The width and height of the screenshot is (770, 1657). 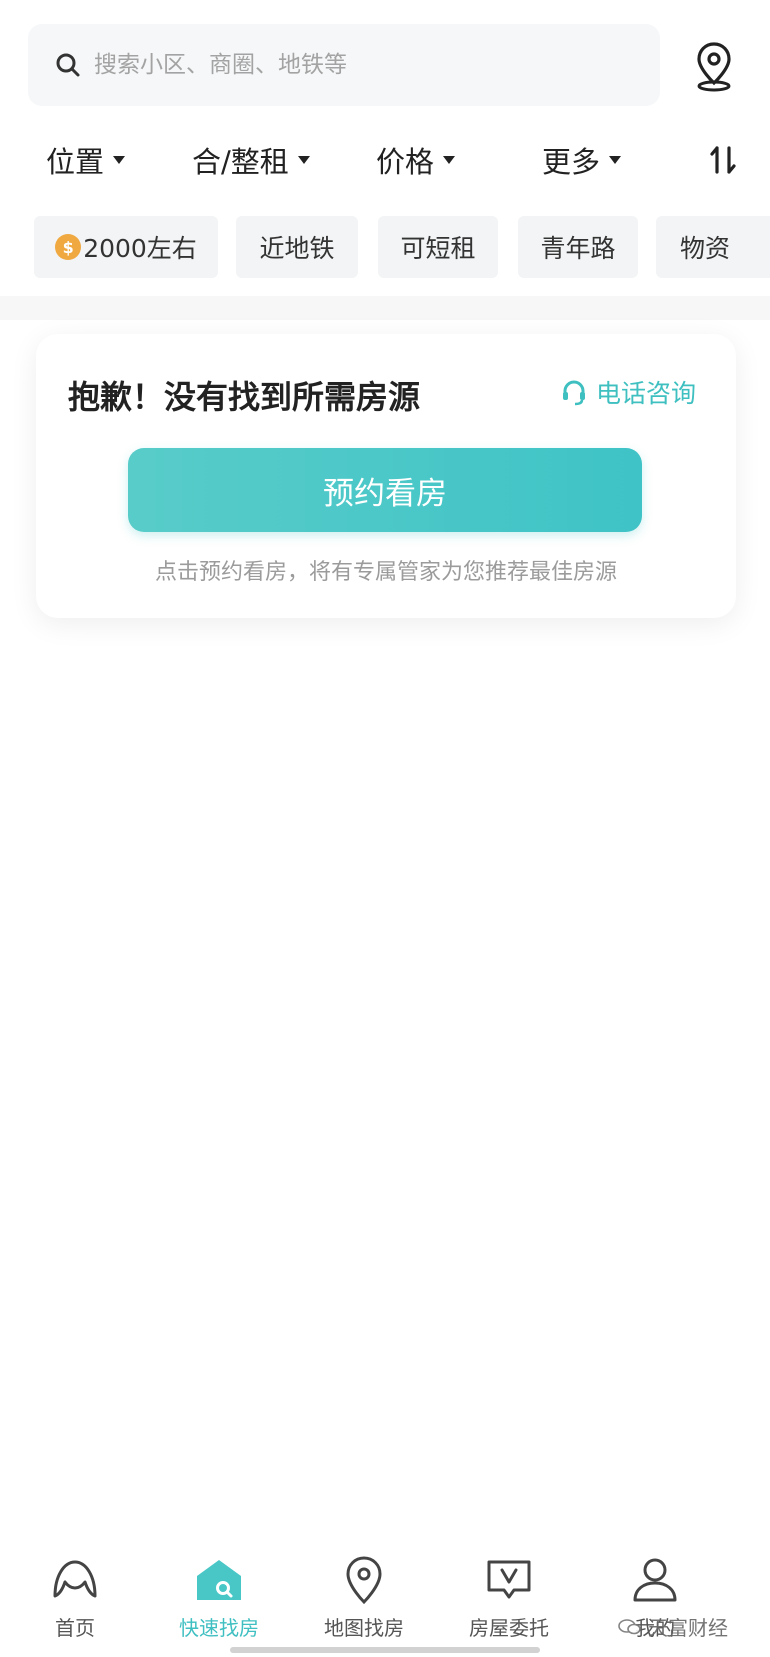 I want to click on phone-consult-link: 电话咨询, so click(x=628, y=392).